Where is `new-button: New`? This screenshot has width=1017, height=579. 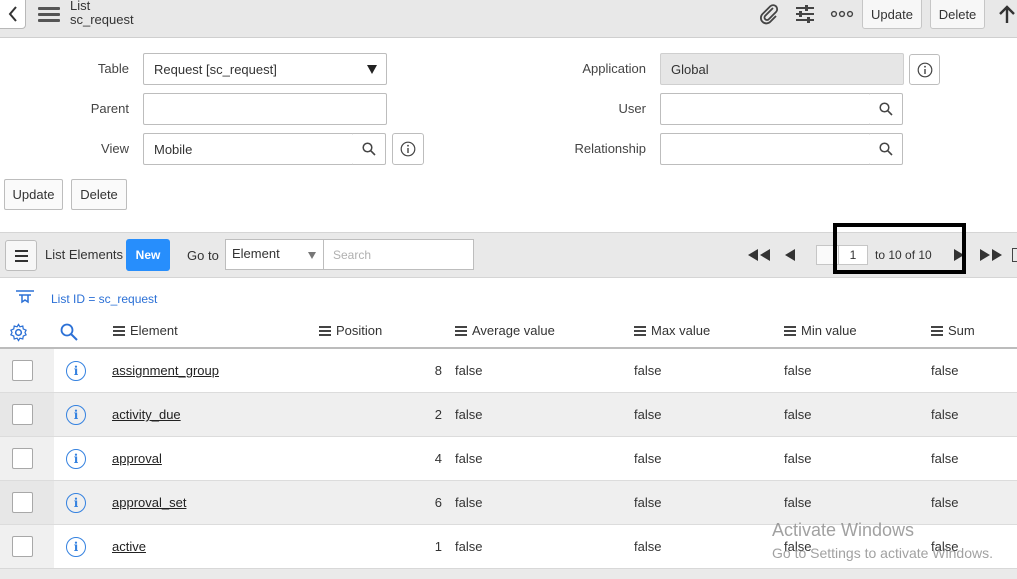 new-button: New is located at coordinates (148, 255).